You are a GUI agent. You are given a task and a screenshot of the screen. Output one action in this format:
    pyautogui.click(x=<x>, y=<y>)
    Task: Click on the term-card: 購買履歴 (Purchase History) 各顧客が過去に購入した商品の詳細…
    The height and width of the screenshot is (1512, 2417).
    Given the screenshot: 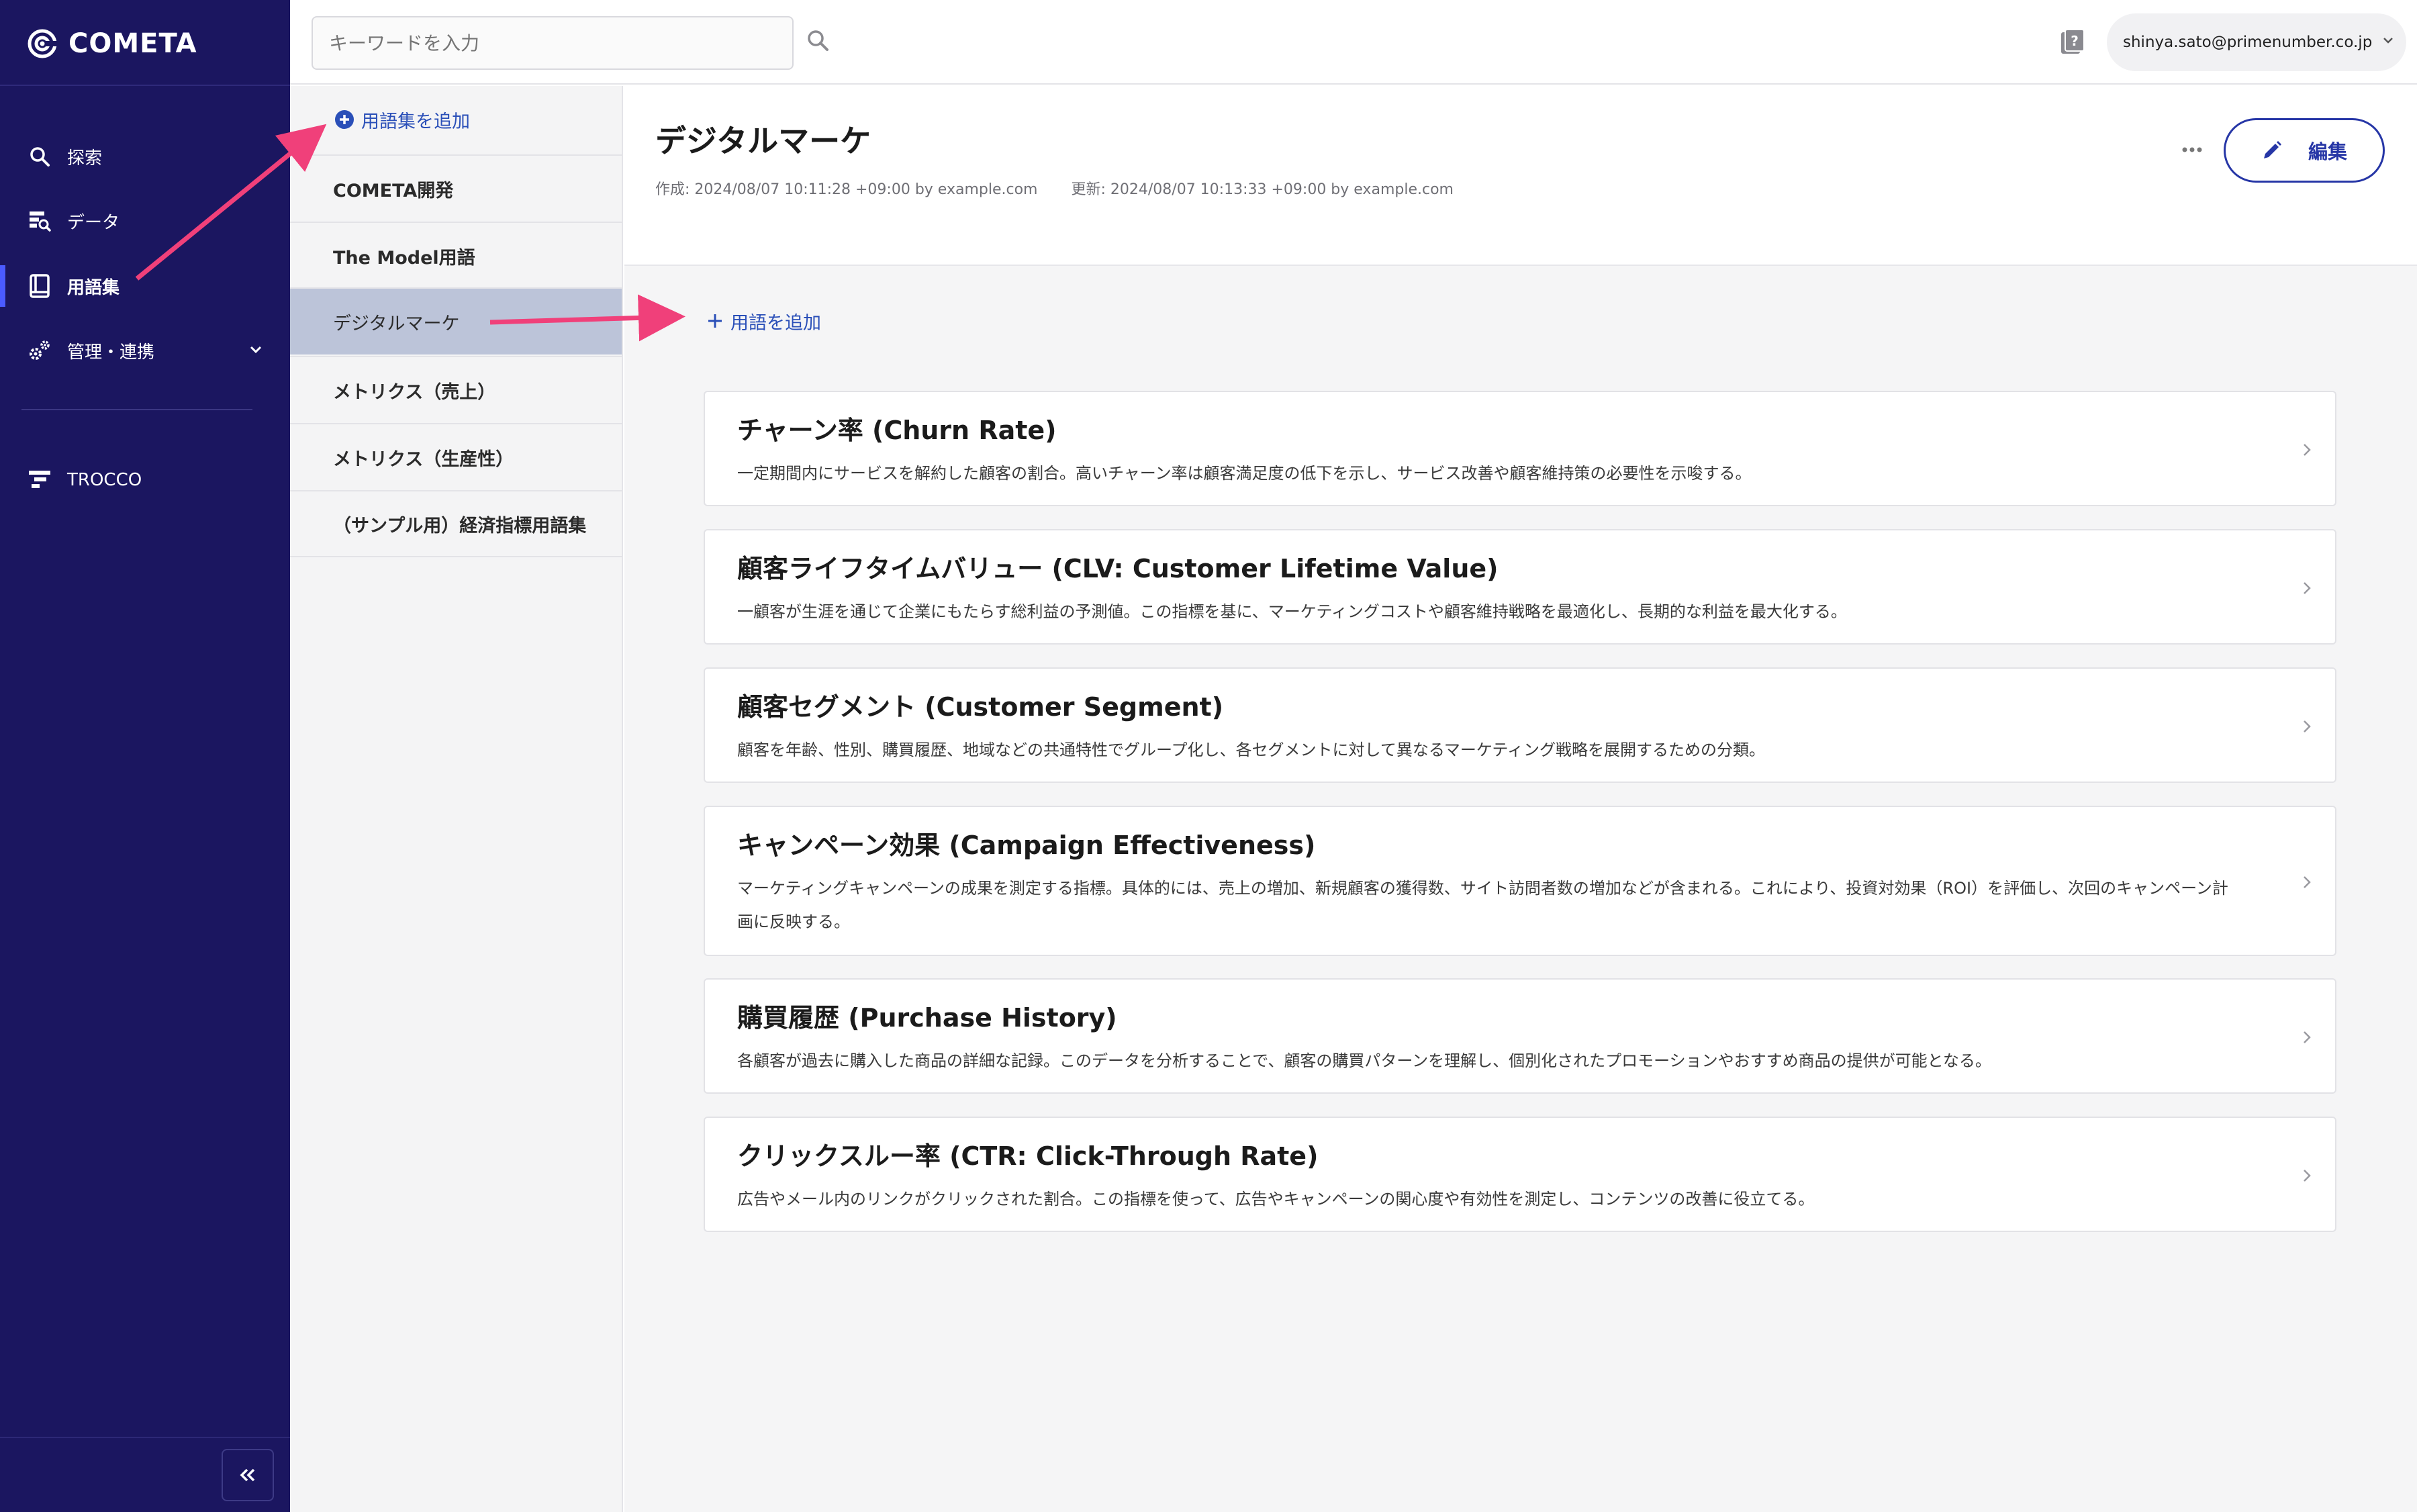 What is the action you would take?
    pyautogui.click(x=1520, y=1036)
    